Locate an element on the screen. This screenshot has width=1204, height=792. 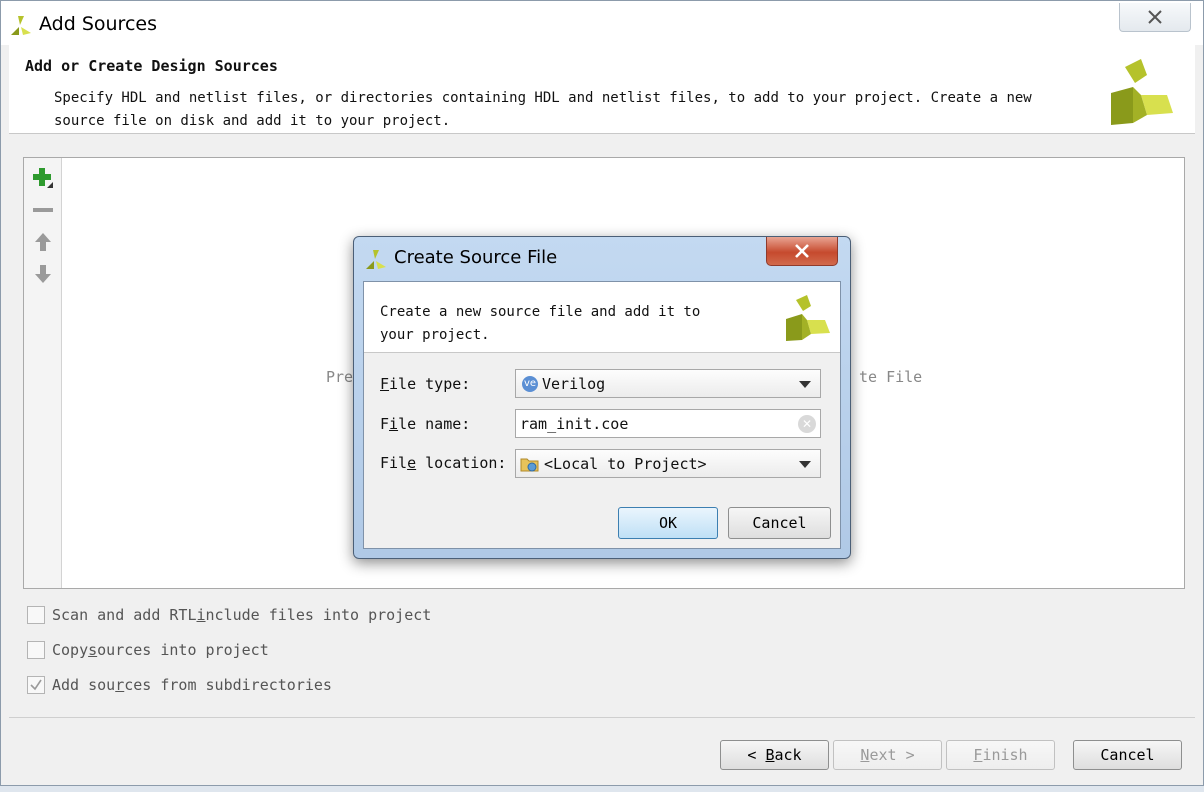
file-location-select: <Local to Project> is located at coordinates (668, 463).